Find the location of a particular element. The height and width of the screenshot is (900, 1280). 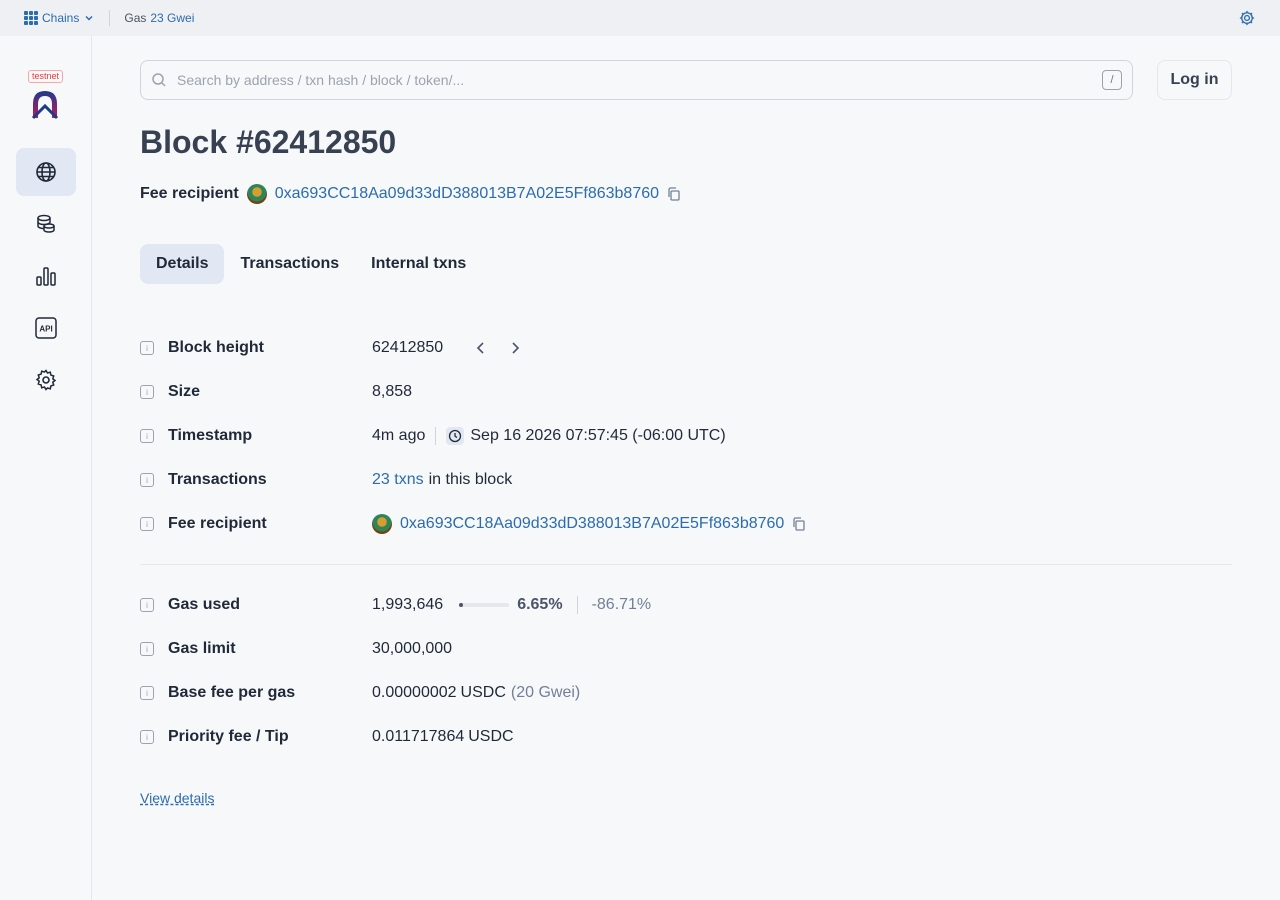

txns-link: 23 txns is located at coordinates (398, 480).